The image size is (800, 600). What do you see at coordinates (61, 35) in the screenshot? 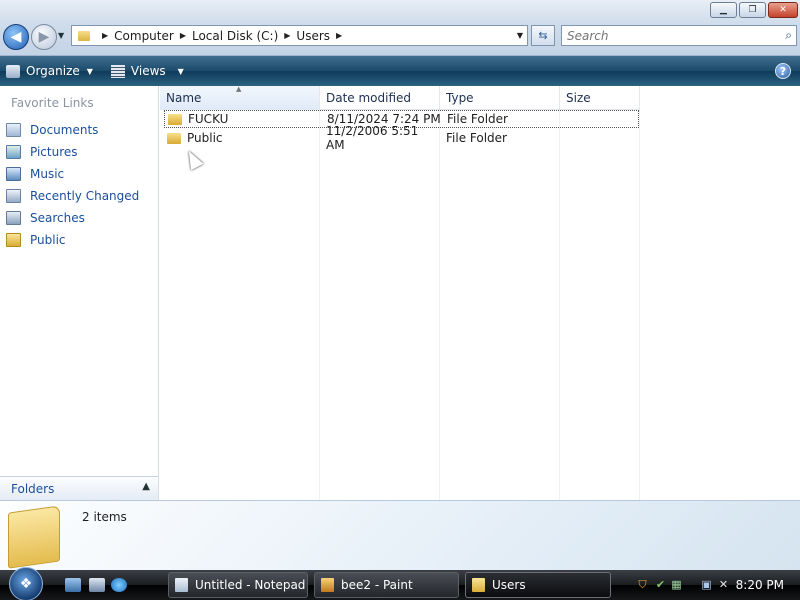
I see `recent-pages-dropdown-icon: ▼` at bounding box center [61, 35].